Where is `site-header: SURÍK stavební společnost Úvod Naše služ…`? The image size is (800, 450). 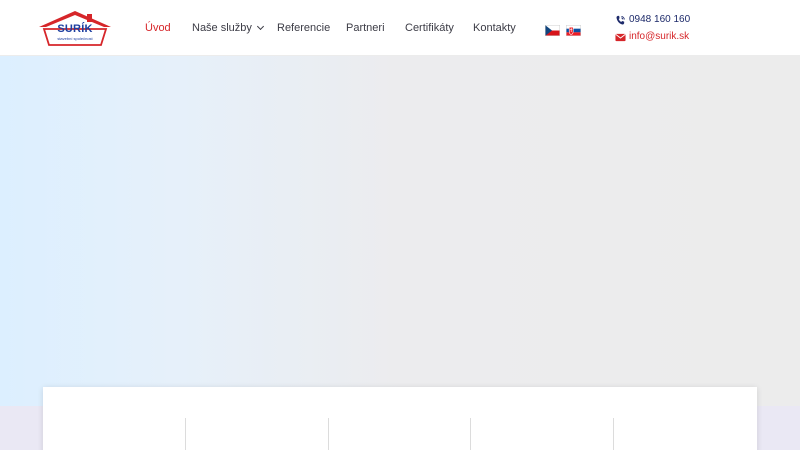
site-header: SURÍK stavební společnost Úvod Naše služ… is located at coordinates (400, 28).